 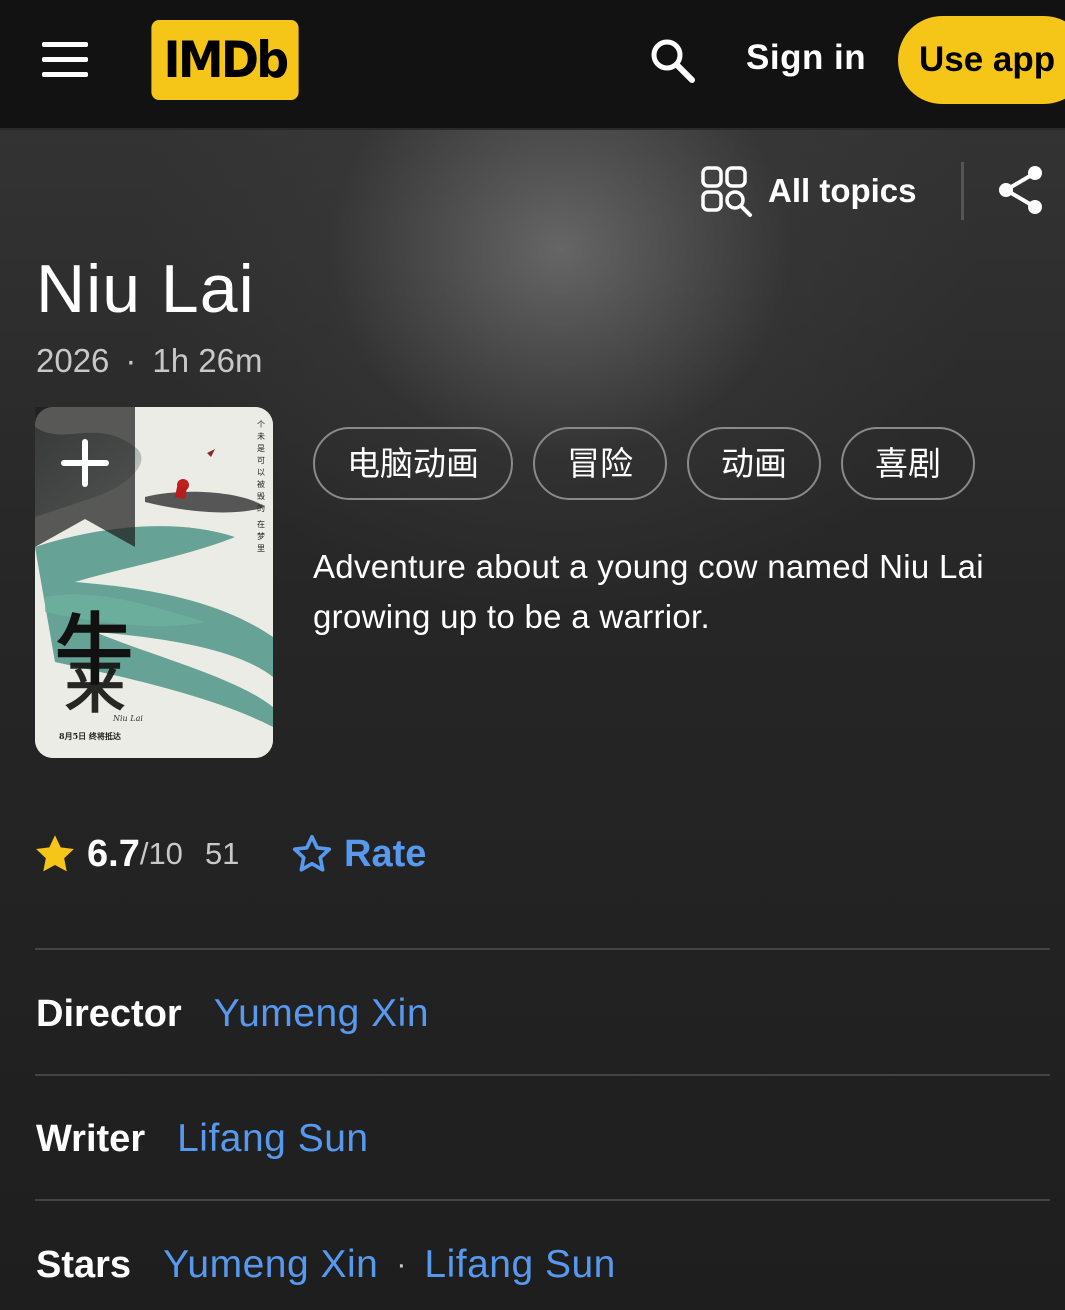 I want to click on svg-text: 未, so click(x=261, y=436).